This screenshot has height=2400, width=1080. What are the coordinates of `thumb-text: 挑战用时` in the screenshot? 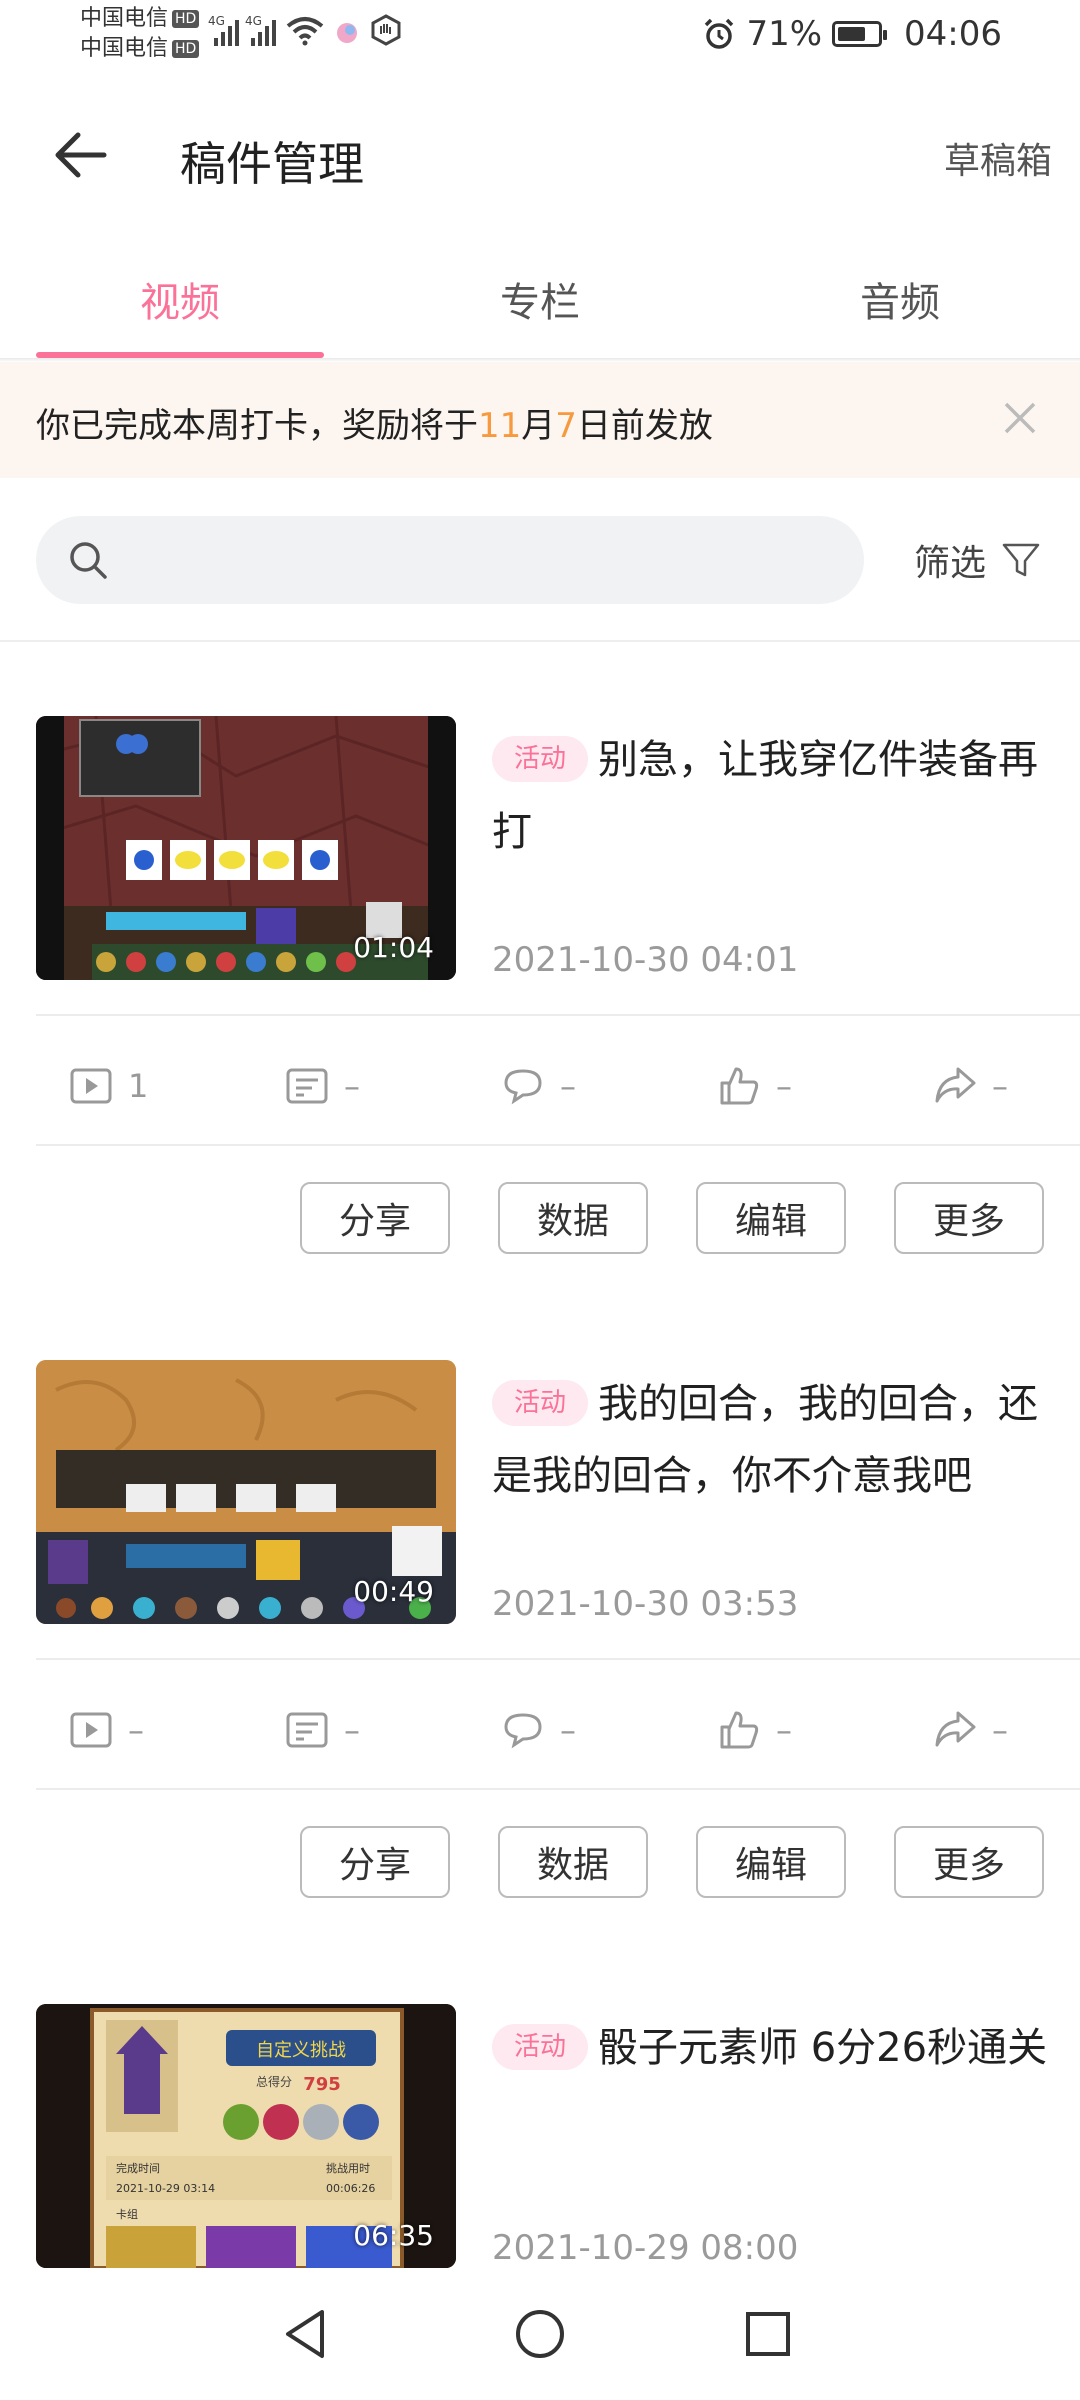 It's located at (348, 2168).